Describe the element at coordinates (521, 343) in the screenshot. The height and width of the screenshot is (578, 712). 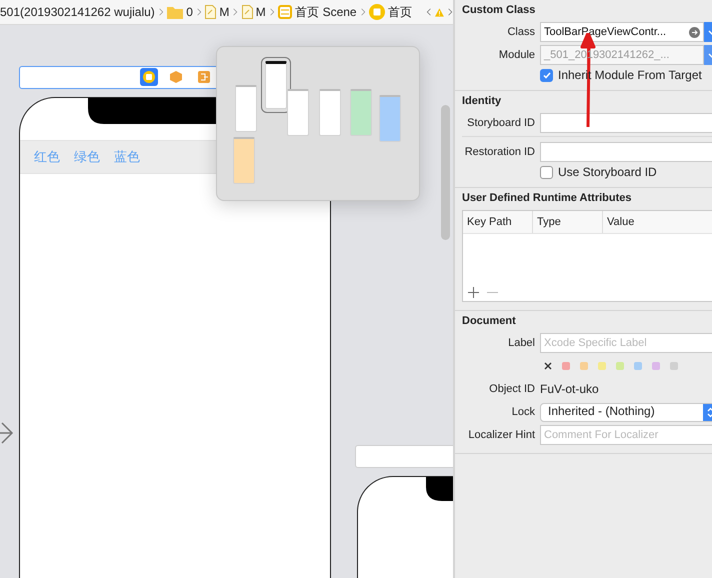
I see `field-label: Label` at that location.